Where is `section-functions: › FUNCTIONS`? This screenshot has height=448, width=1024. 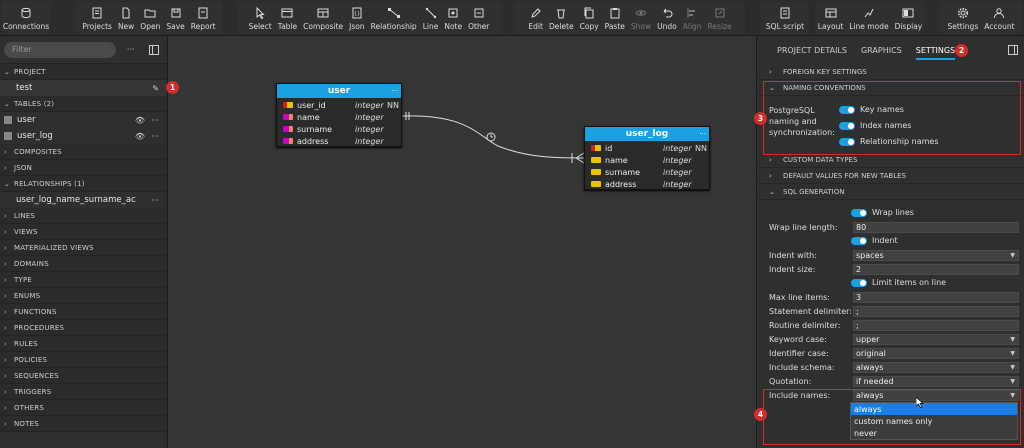
section-functions: › FUNCTIONS is located at coordinates (83, 312).